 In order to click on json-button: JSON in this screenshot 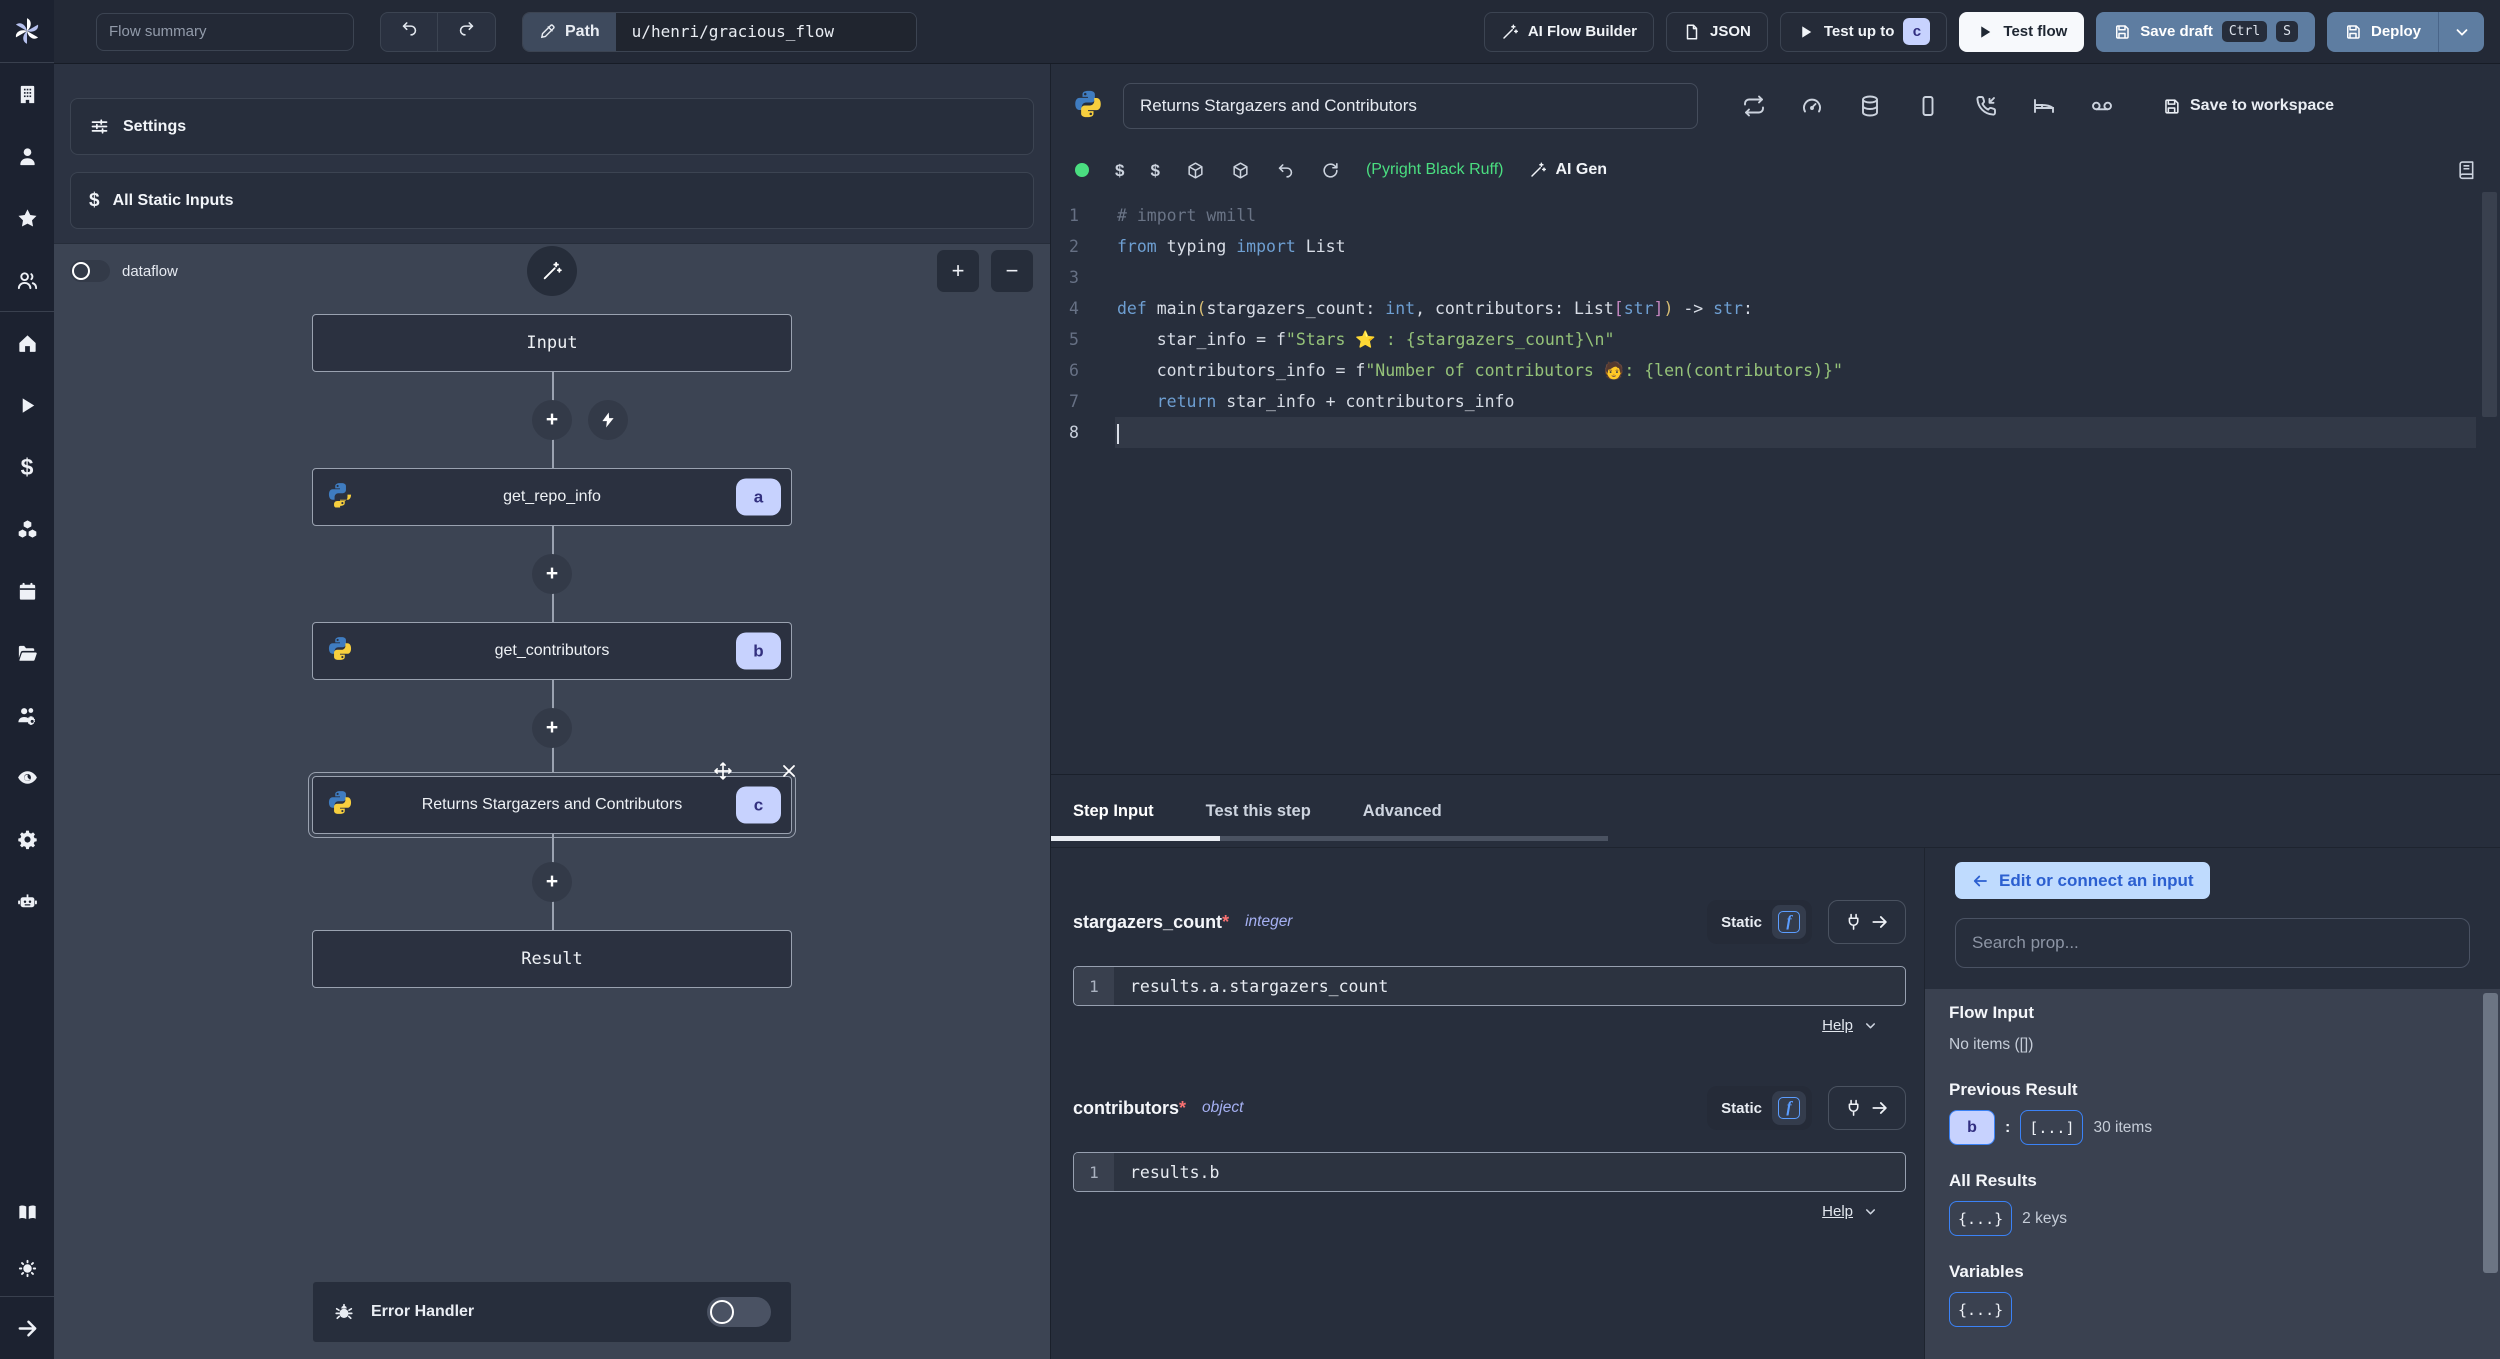, I will do `click(1717, 31)`.